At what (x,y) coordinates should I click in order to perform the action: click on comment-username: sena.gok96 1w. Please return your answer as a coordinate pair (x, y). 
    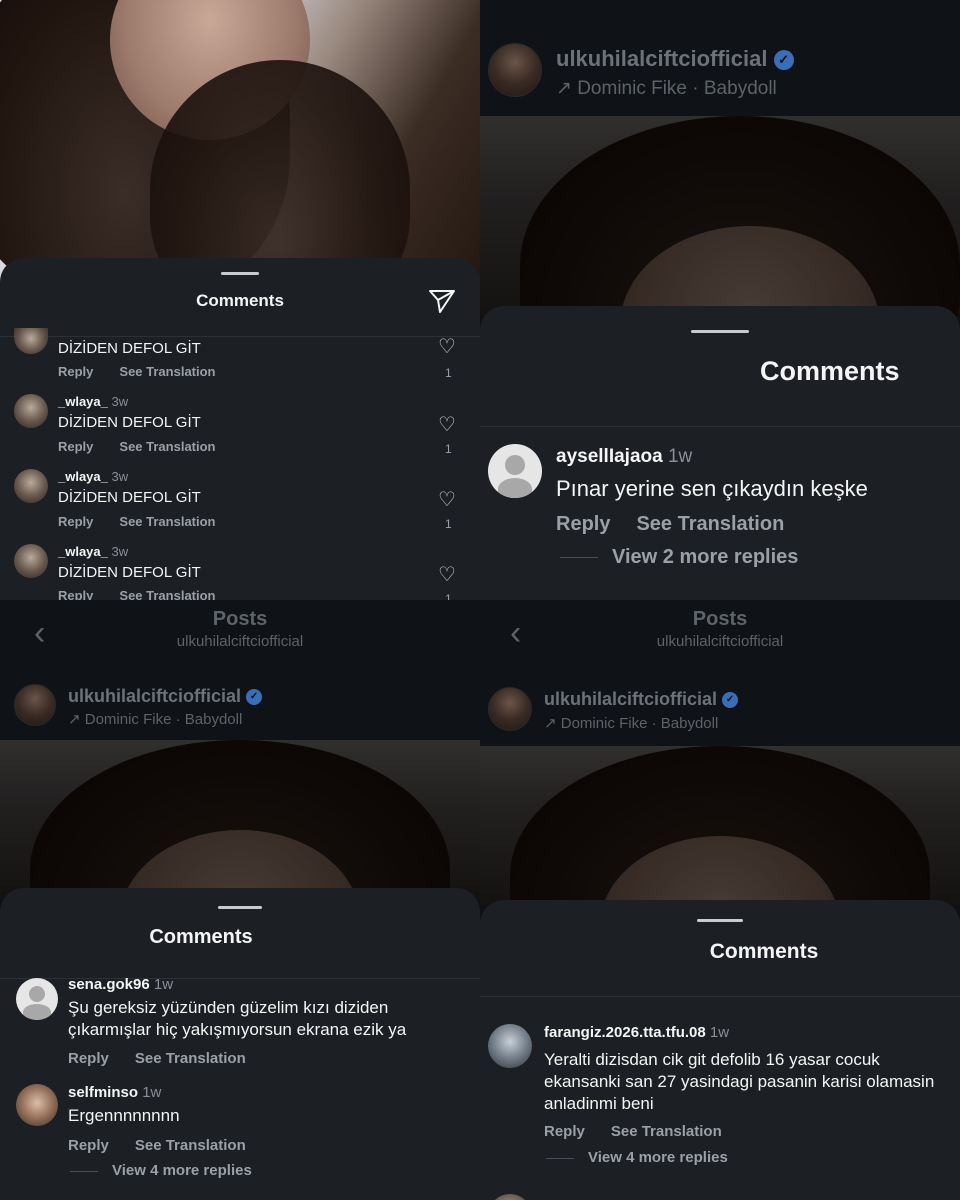
    Looking at the image, I should click on (120, 984).